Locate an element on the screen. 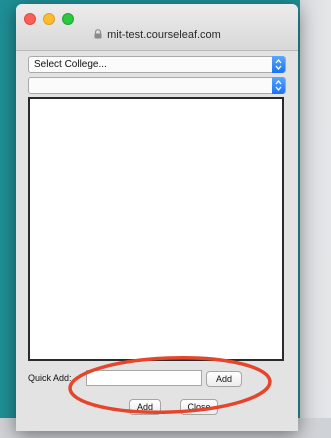 This screenshot has height=438, width=331. url-text: mit-test.courseleaf.com is located at coordinates (164, 35).